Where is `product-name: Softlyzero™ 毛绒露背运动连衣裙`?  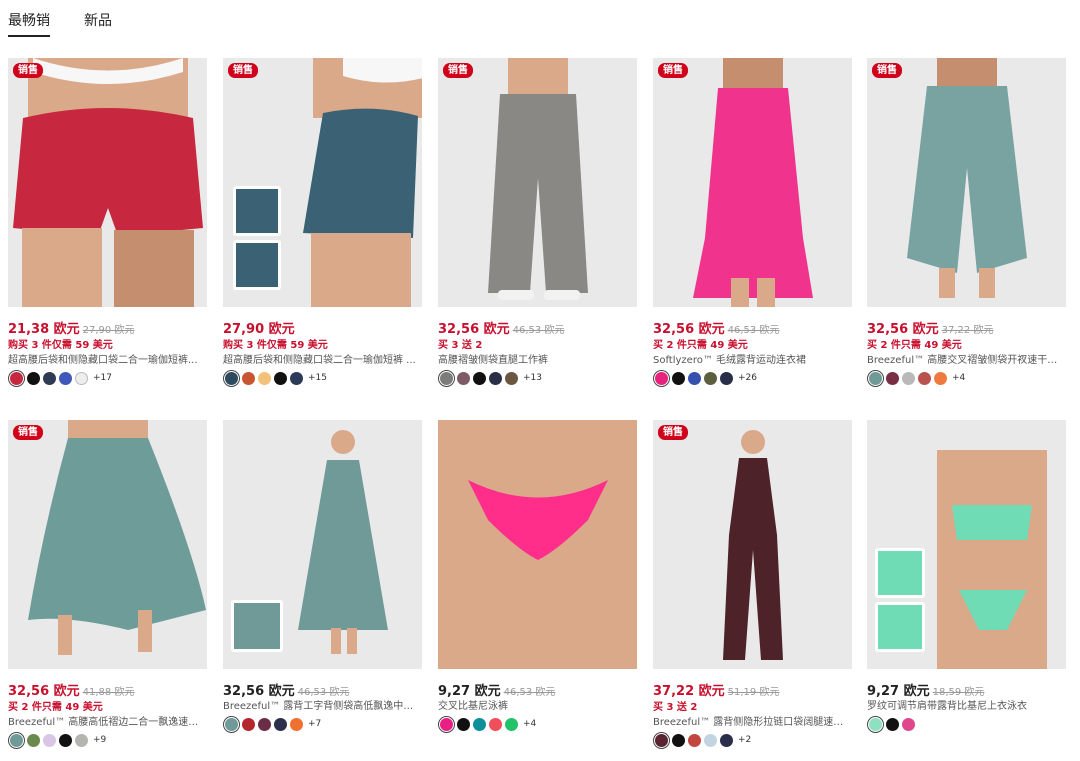 product-name: Softlyzero™ 毛绒露背运动连衣裙 is located at coordinates (752, 358).